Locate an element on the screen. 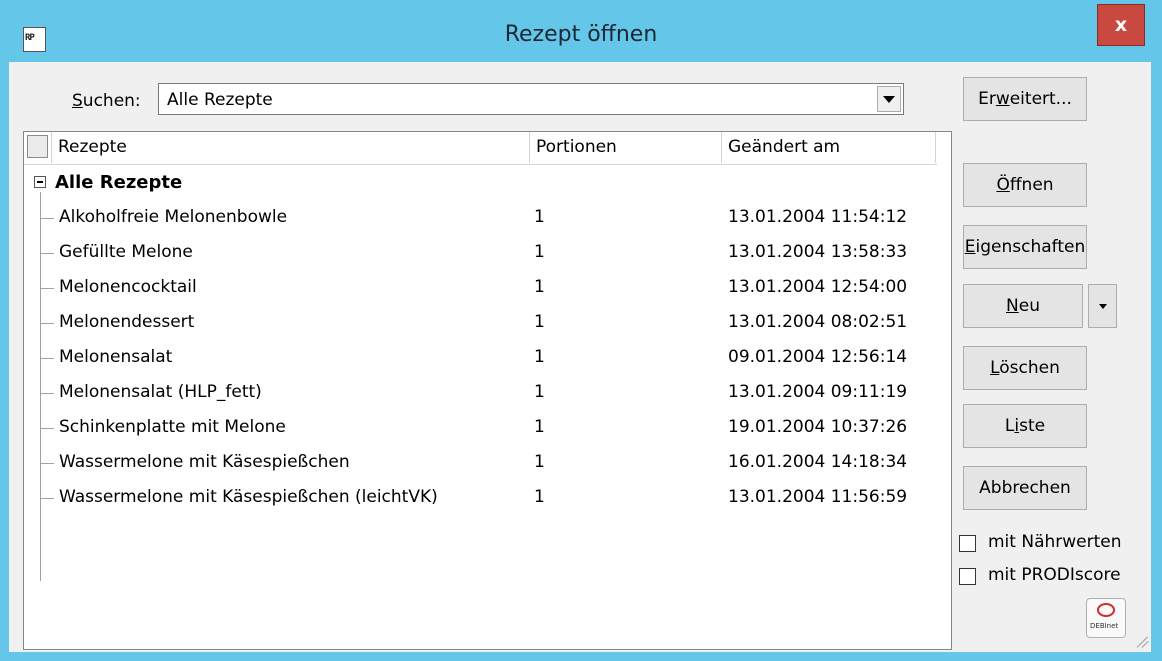 The image size is (1162, 661). delete-button: Löschen is located at coordinates (1025, 368).